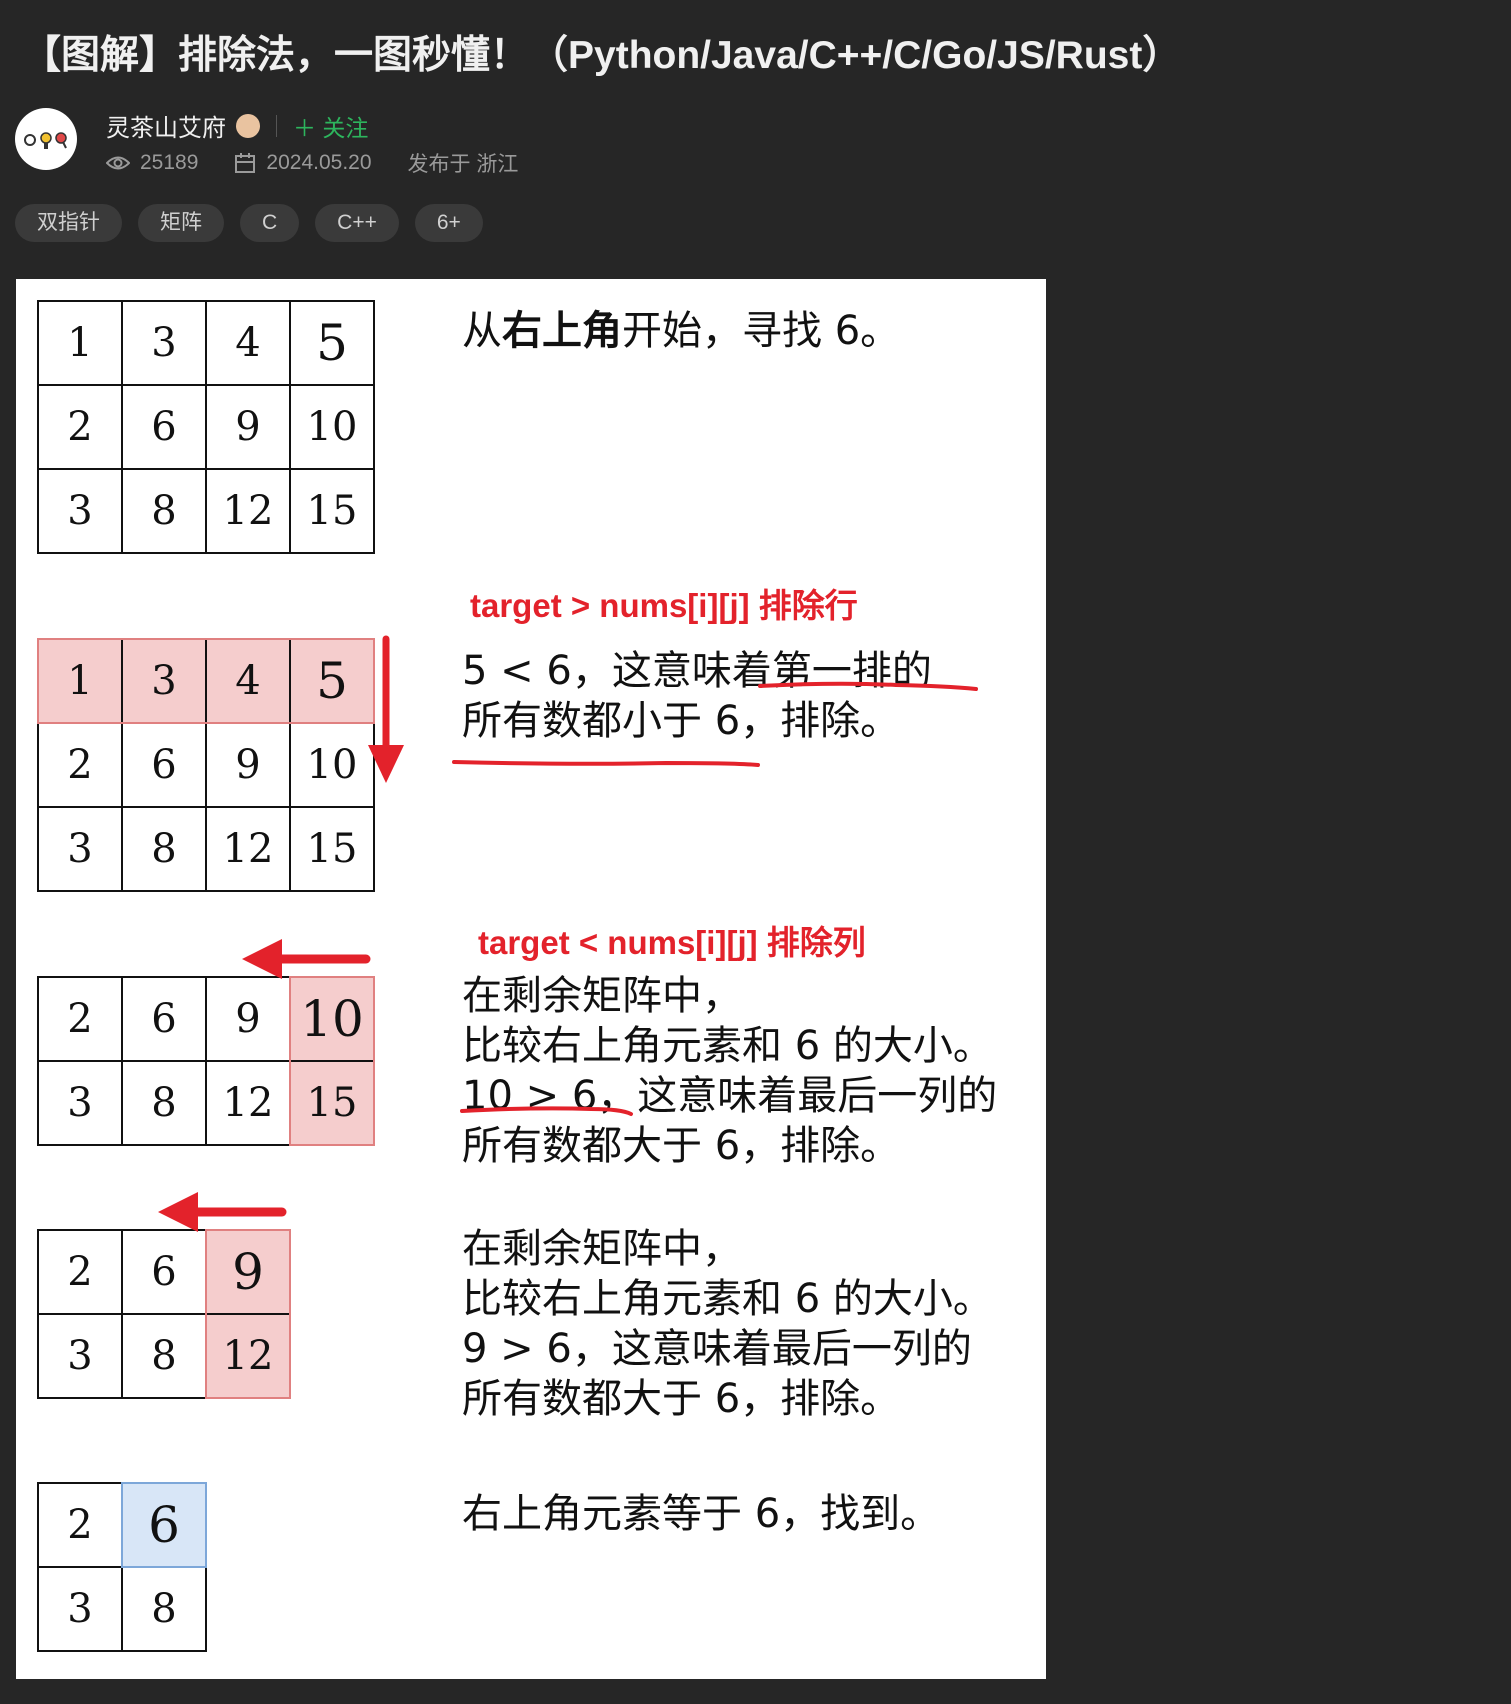  What do you see at coordinates (245, 163) in the screenshot?
I see `calendar-icon` at bounding box center [245, 163].